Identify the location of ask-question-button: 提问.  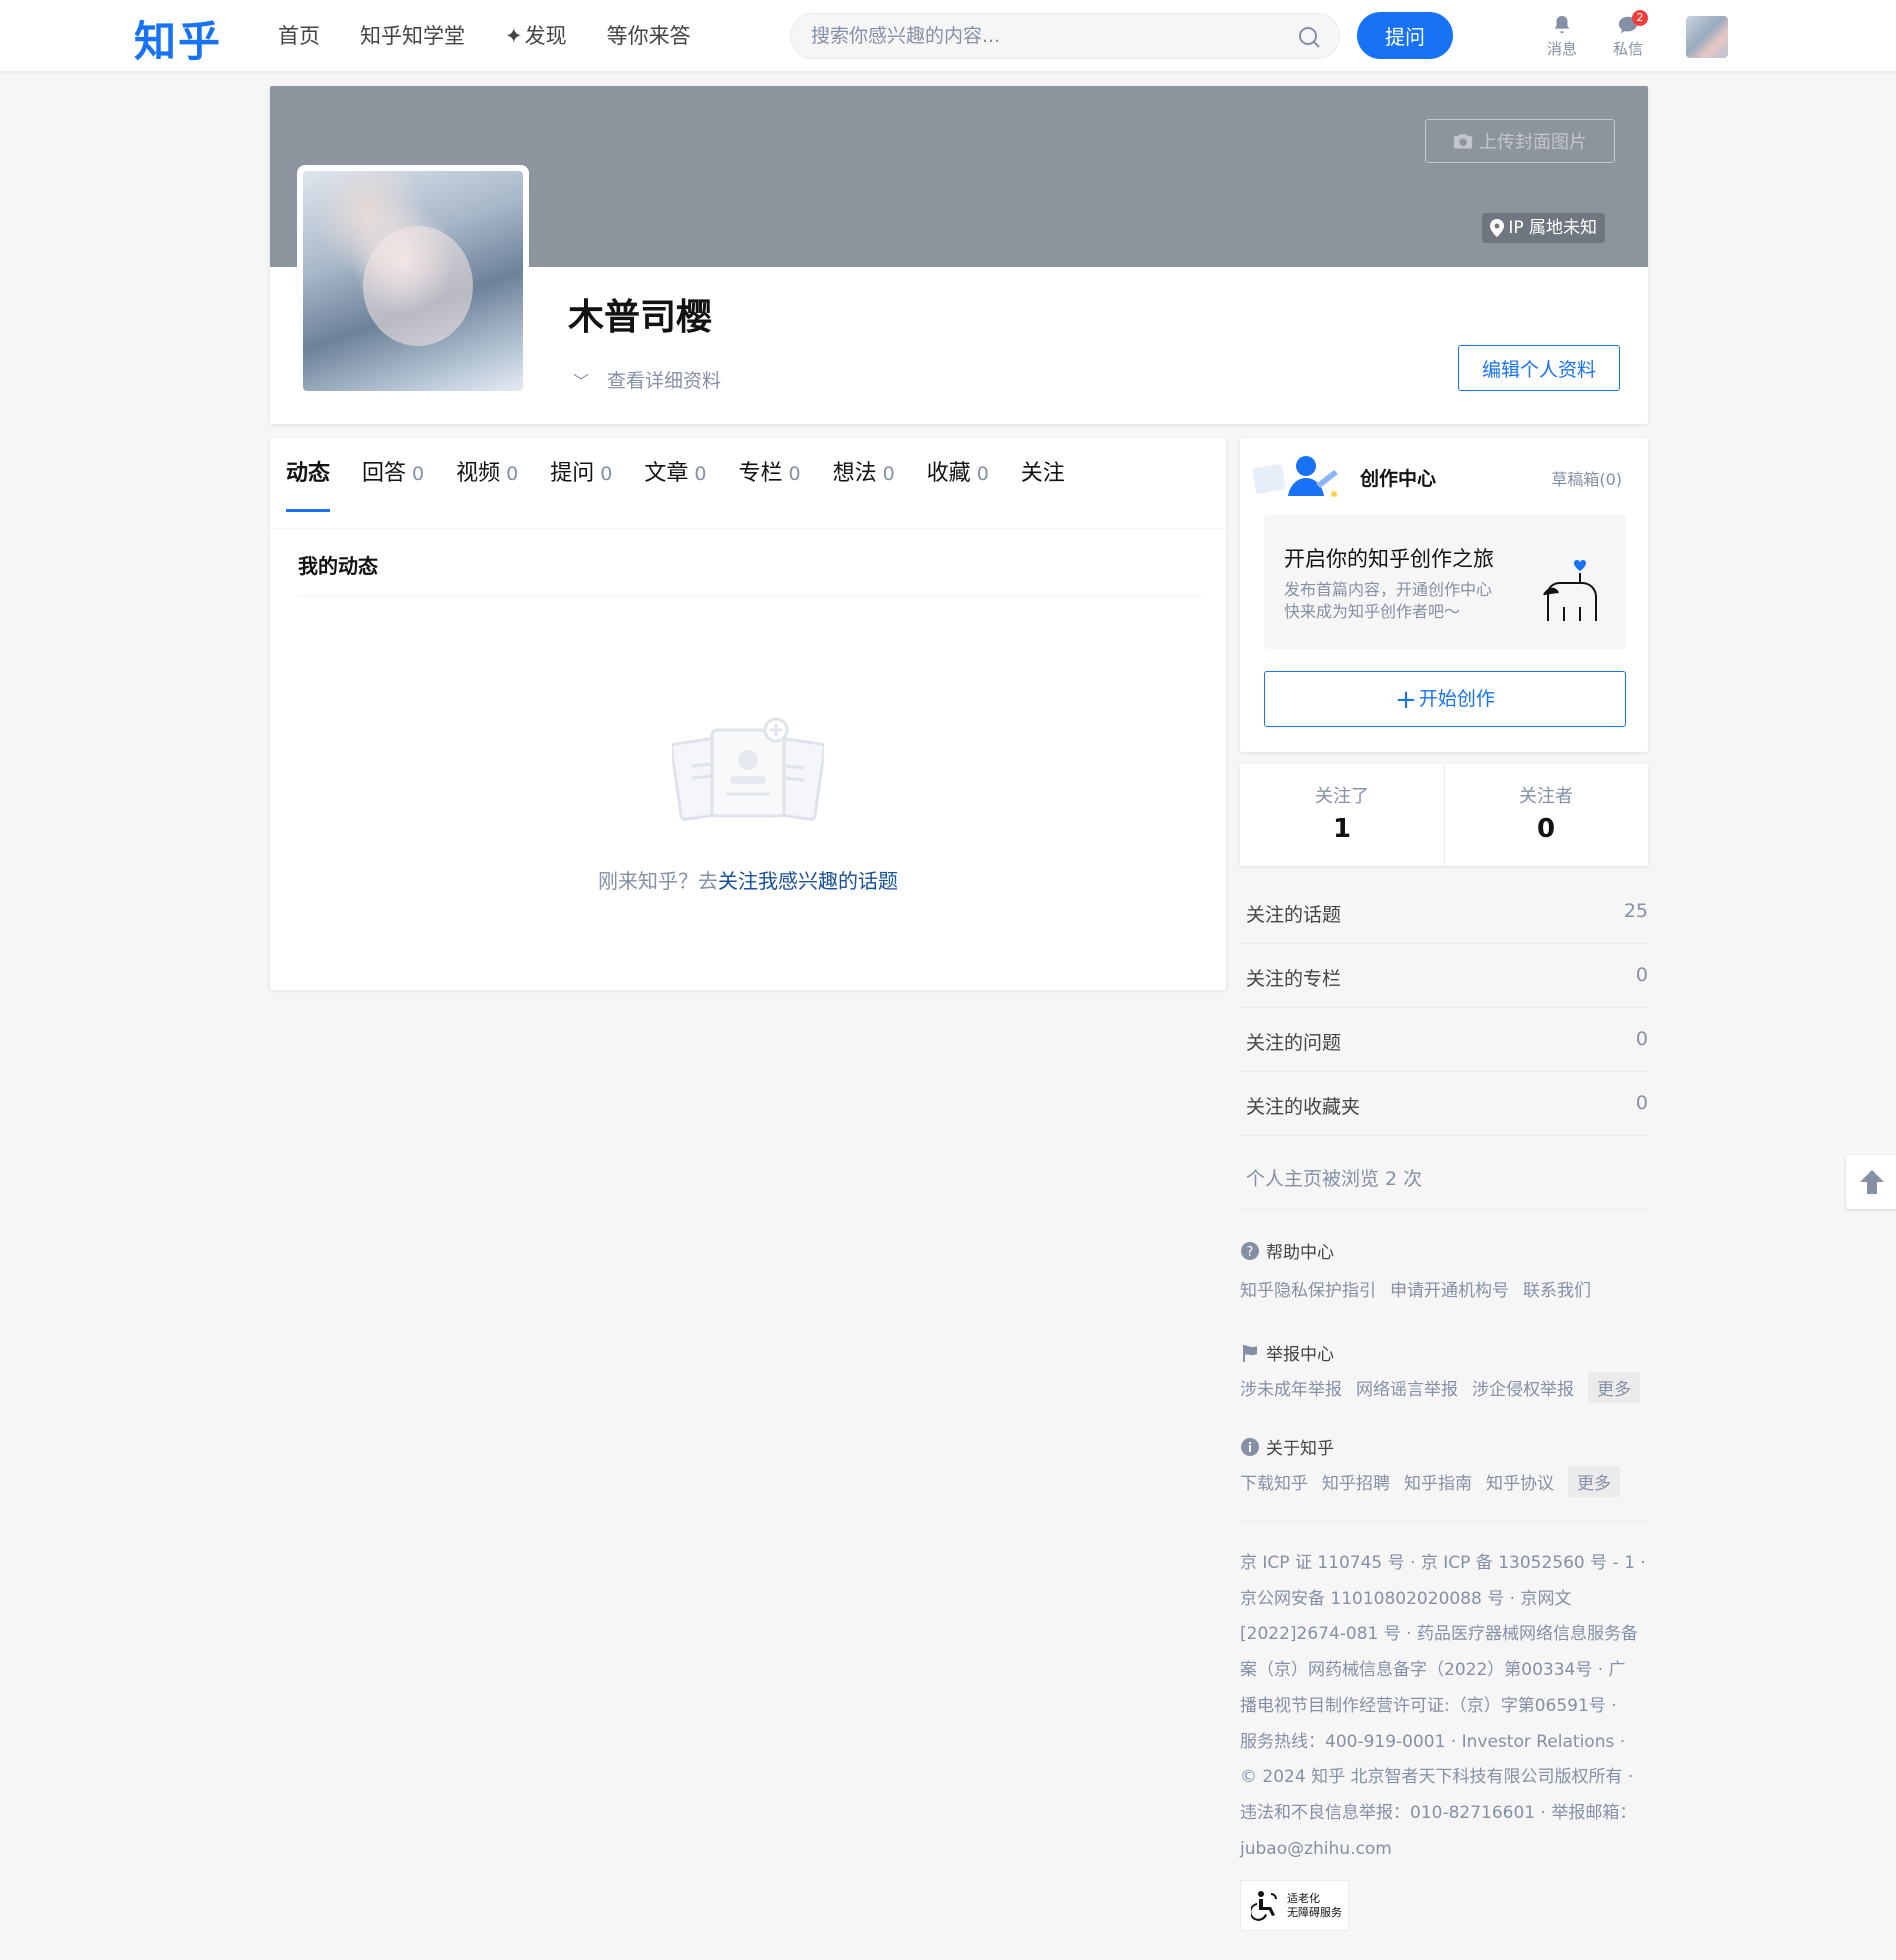
(1405, 35).